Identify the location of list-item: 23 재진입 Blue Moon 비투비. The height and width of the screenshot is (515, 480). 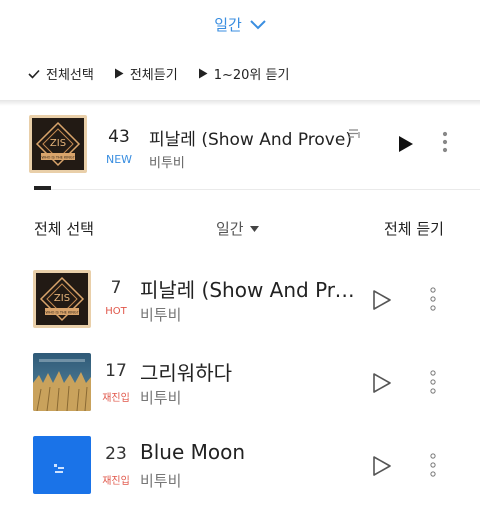
(240, 466).